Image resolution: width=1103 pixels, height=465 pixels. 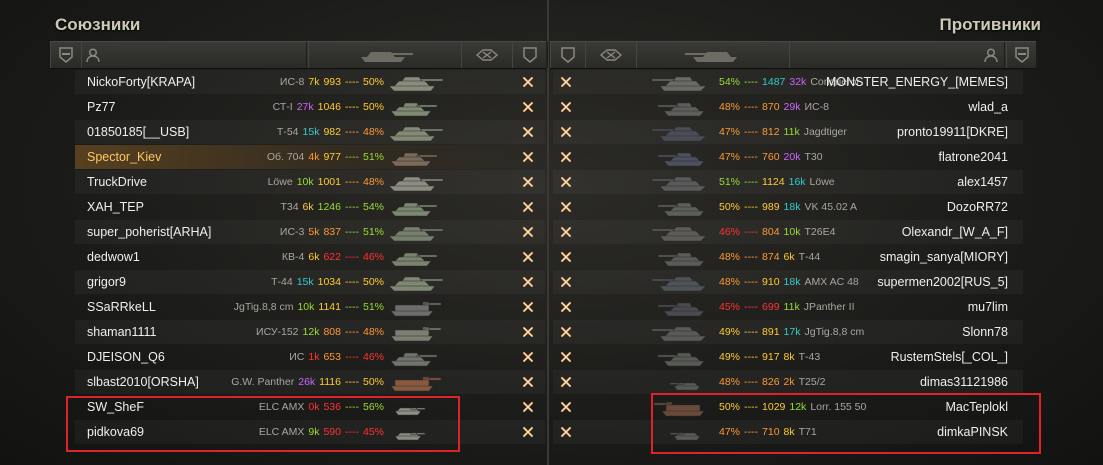 I want to click on vehicle-name: VK 45.02 A, so click(x=831, y=207).